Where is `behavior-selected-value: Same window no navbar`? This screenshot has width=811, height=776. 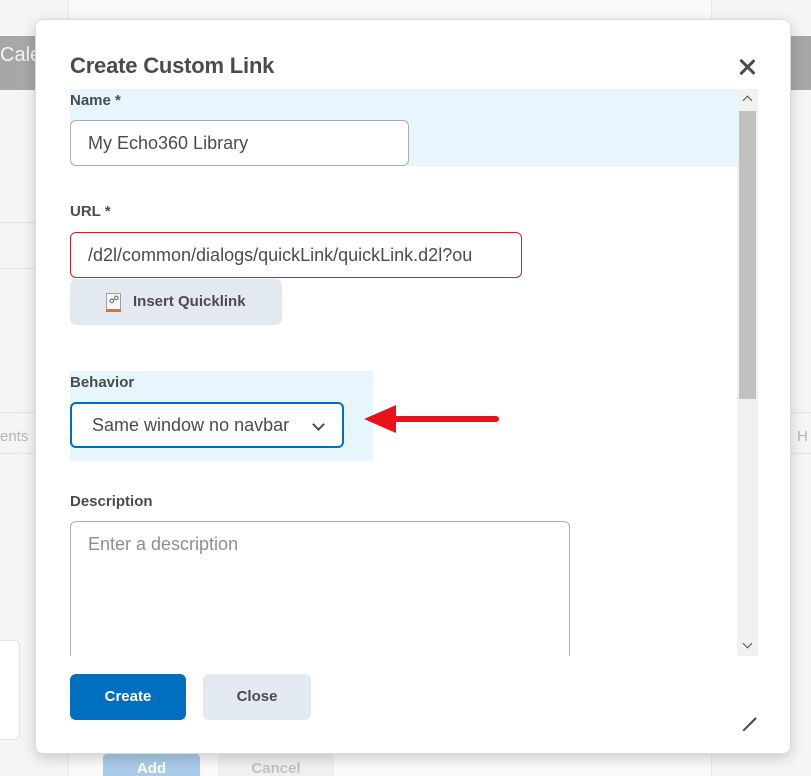 behavior-selected-value: Same window no navbar is located at coordinates (191, 425).